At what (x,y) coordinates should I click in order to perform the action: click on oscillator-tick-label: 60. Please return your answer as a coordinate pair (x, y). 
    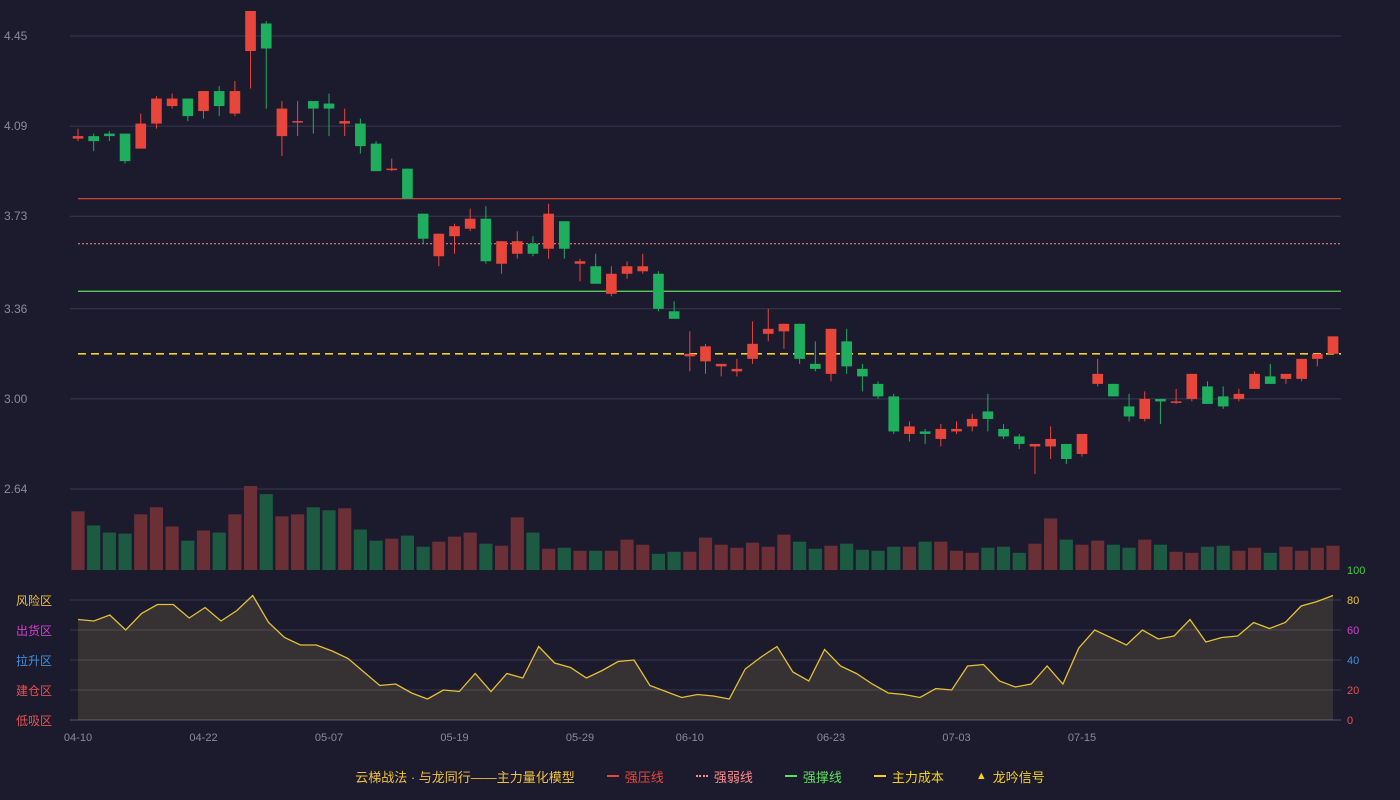
    Looking at the image, I should click on (1353, 631).